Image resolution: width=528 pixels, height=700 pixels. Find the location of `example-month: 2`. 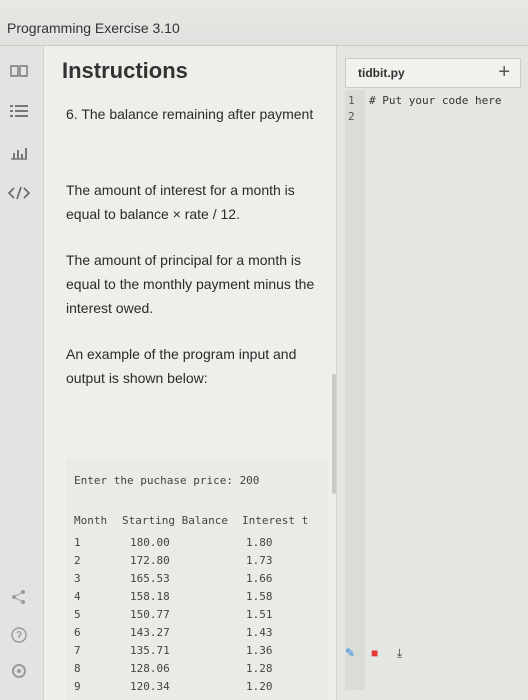

example-month: 2 is located at coordinates (77, 560).